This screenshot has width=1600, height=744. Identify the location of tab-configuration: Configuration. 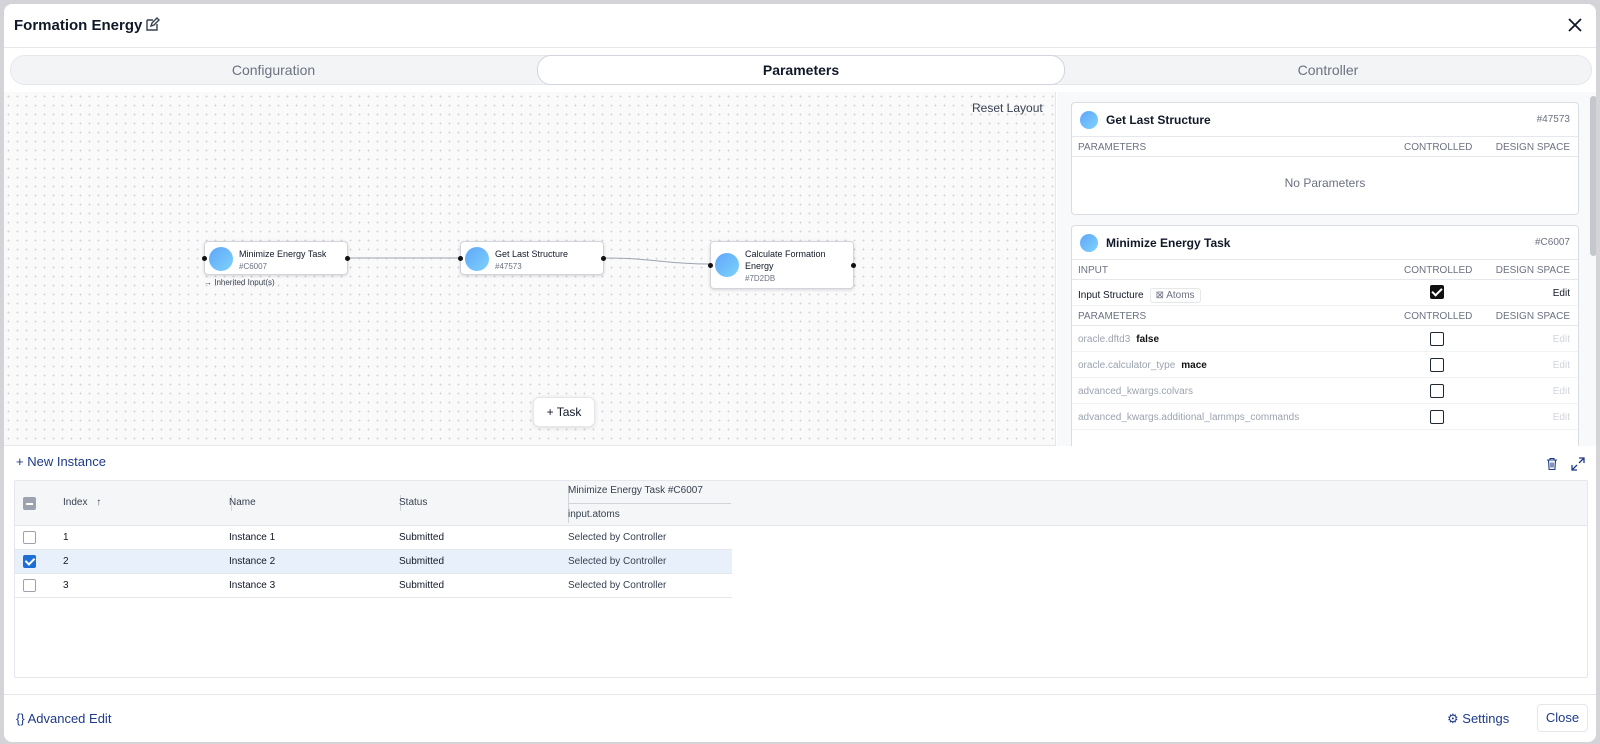
(273, 70).